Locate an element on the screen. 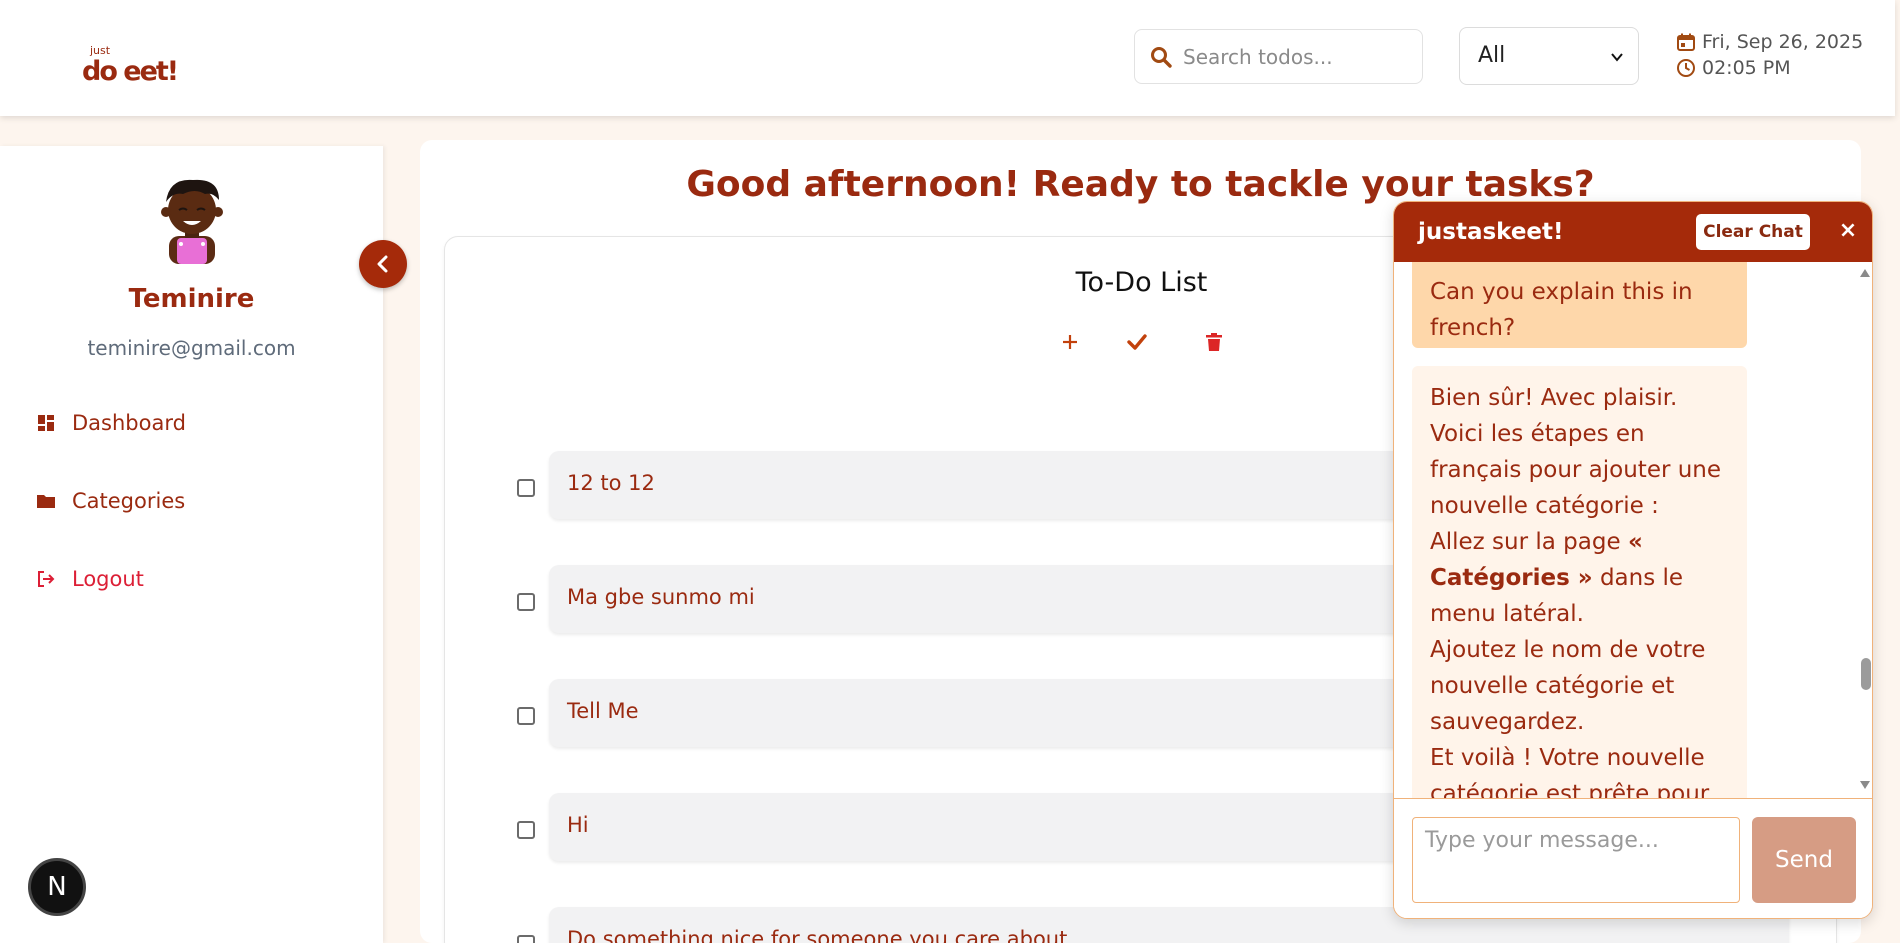 The width and height of the screenshot is (1900, 943). profile-email: teminire@gmail.com is located at coordinates (191, 348).